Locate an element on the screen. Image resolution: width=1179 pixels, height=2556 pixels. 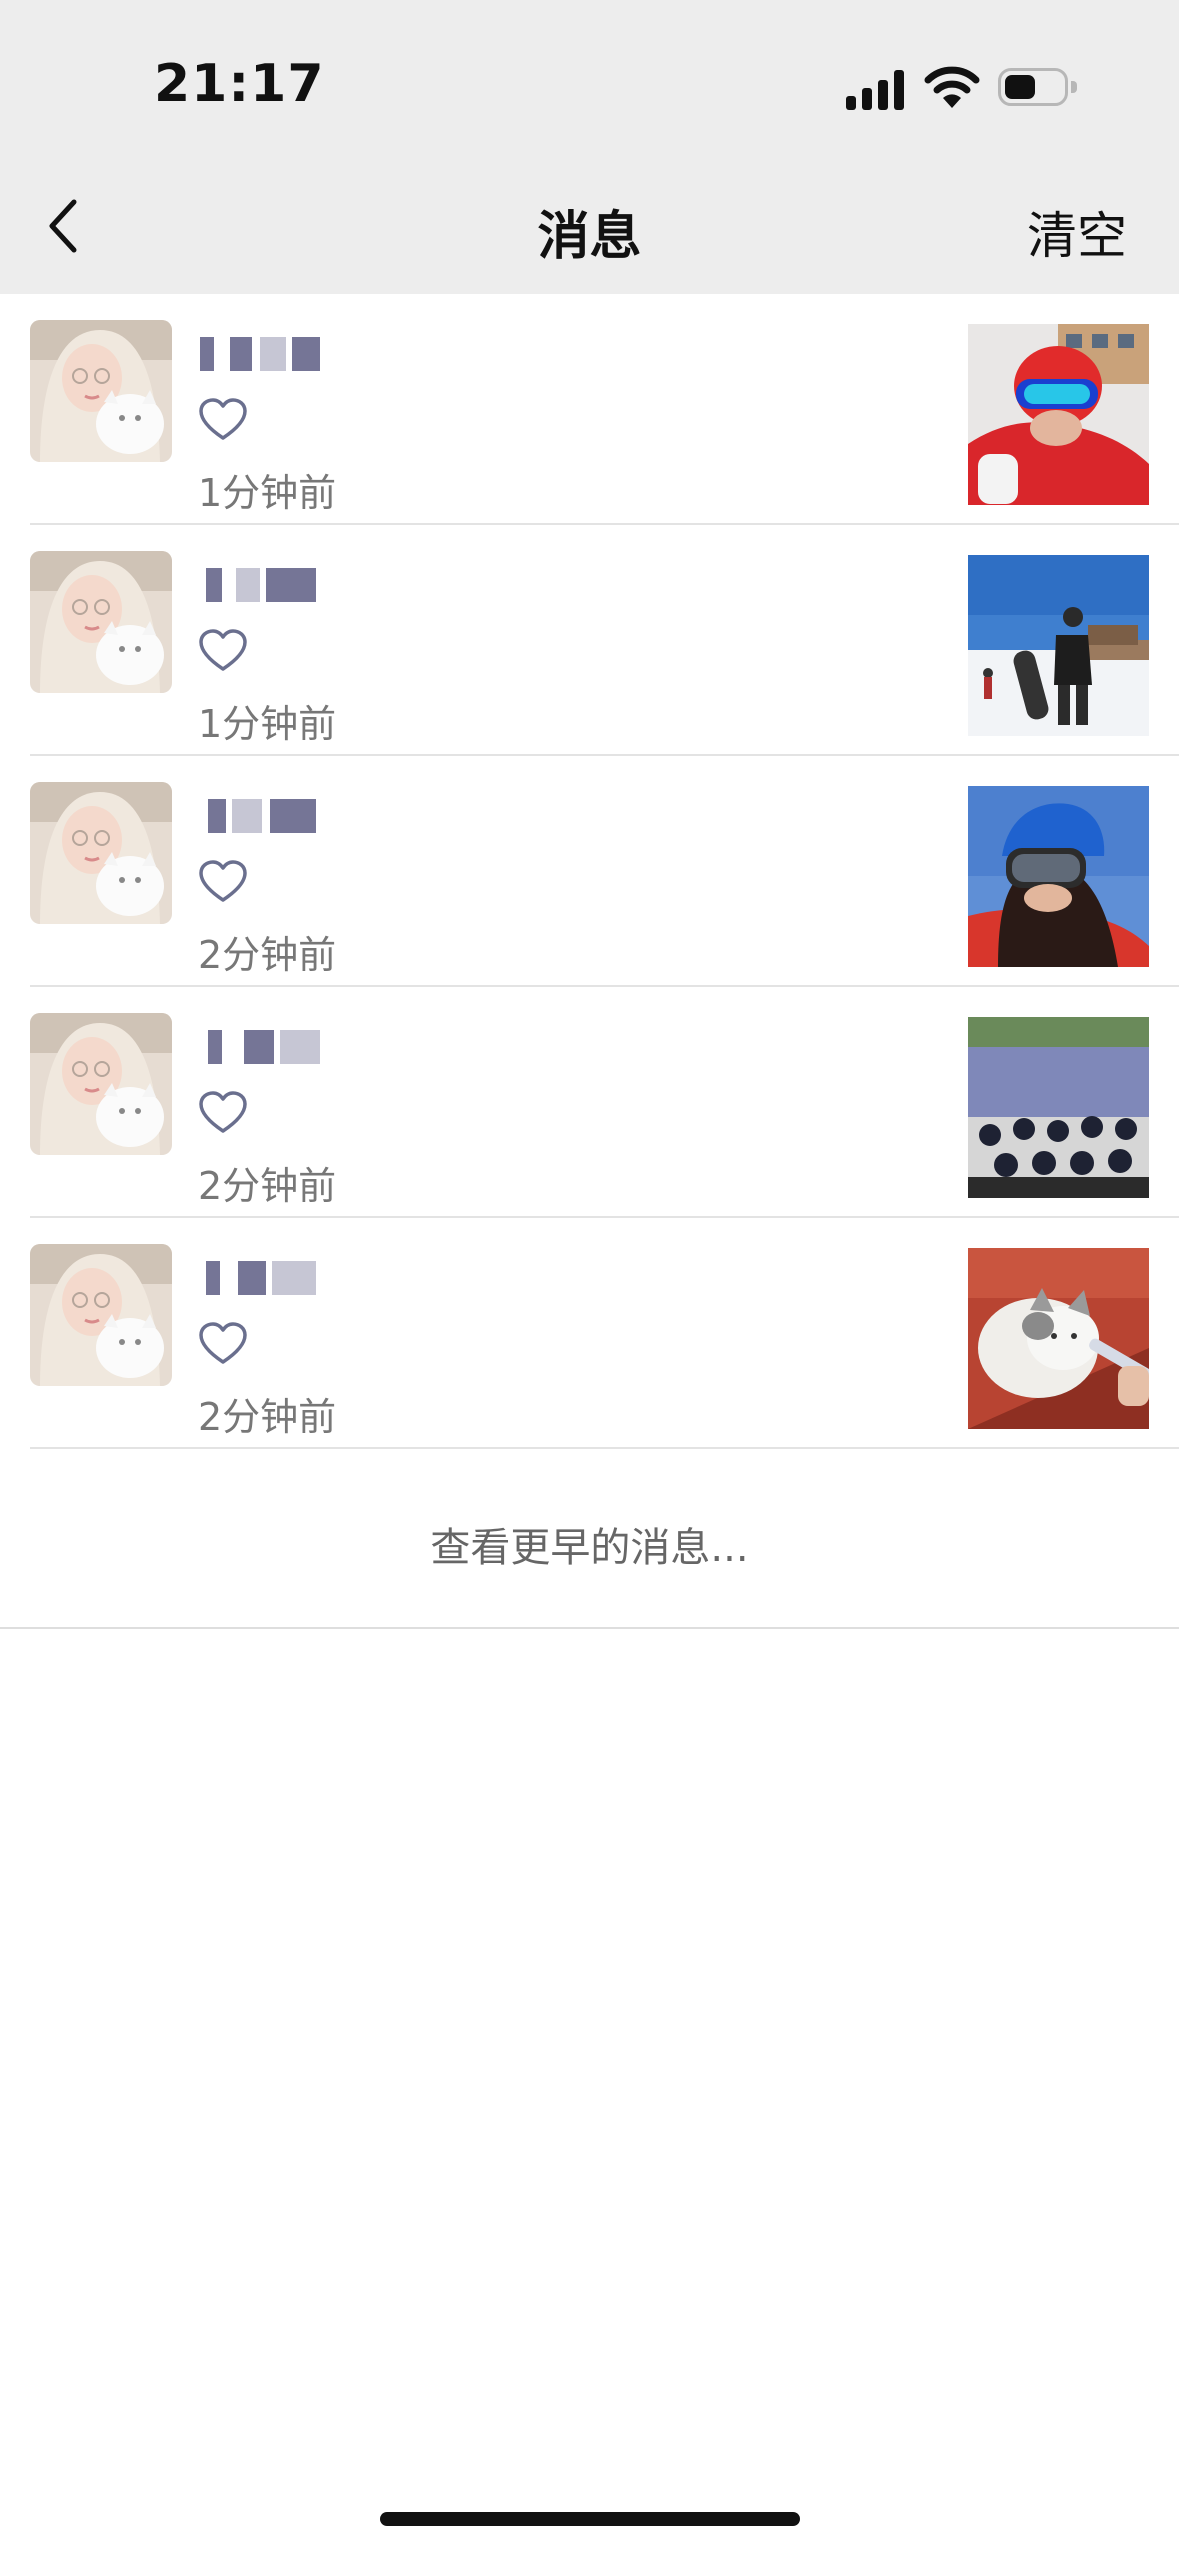
clear-button: 清空 is located at coordinates (1077, 232).